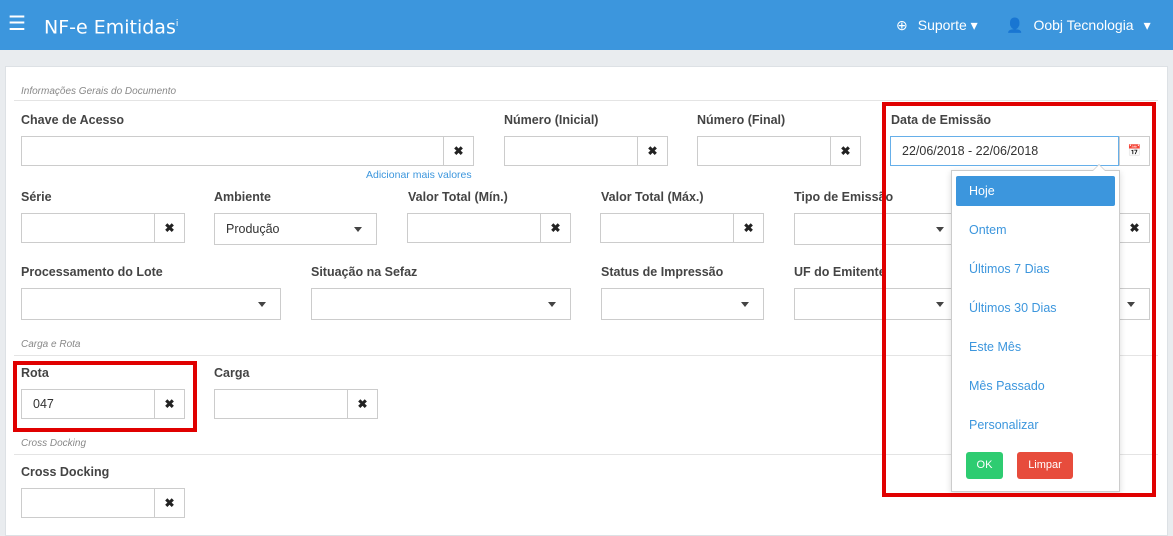 The width and height of the screenshot is (1173, 536). I want to click on support-menu: ⊕ Suporte ▾, so click(937, 25).